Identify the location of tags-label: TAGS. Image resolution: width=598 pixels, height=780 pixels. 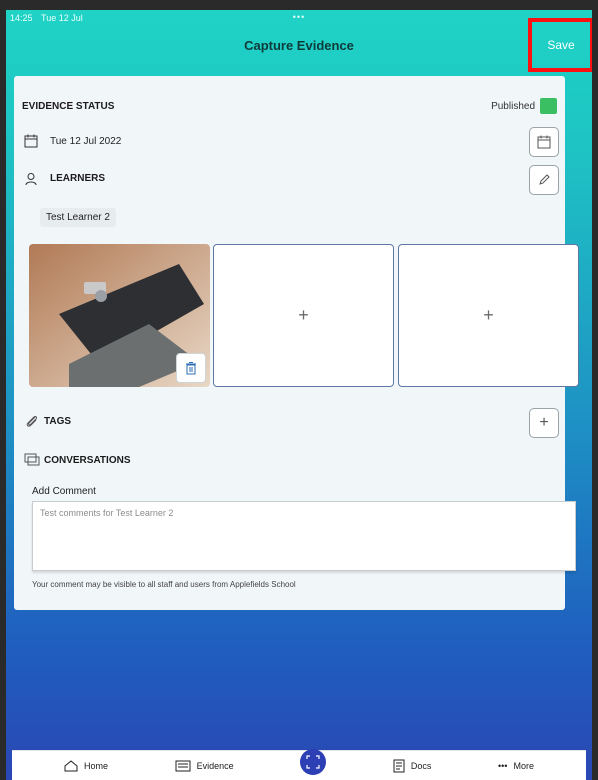
(58, 421).